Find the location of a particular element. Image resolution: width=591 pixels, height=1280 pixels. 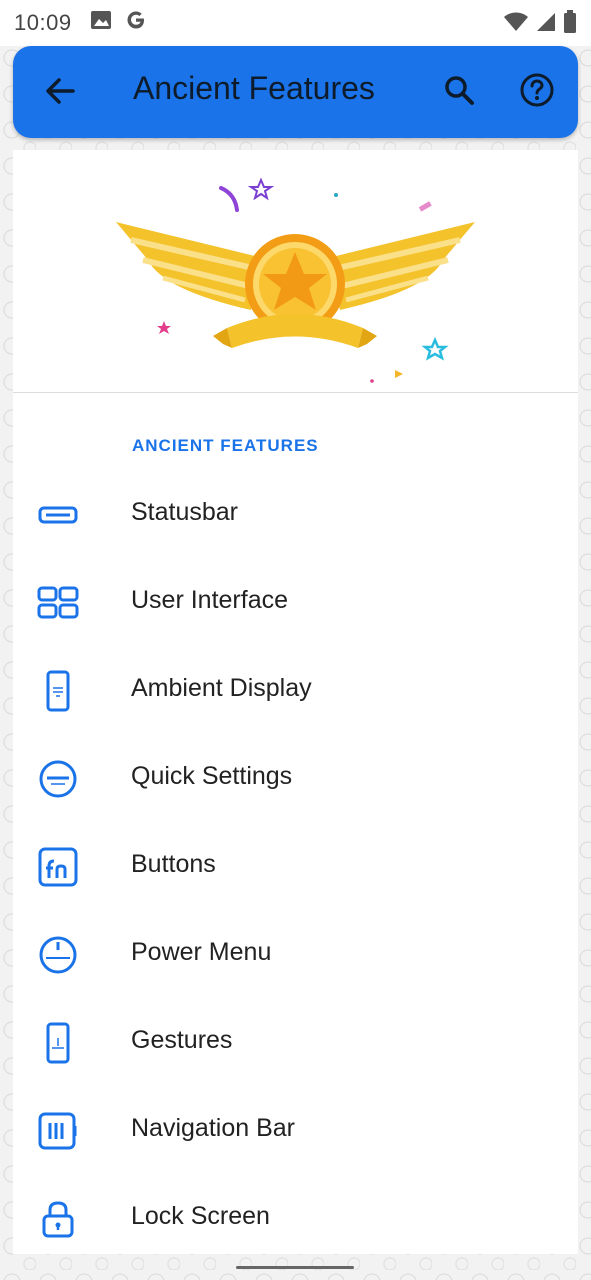

app-bar: Ancient Features is located at coordinates (295, 92).